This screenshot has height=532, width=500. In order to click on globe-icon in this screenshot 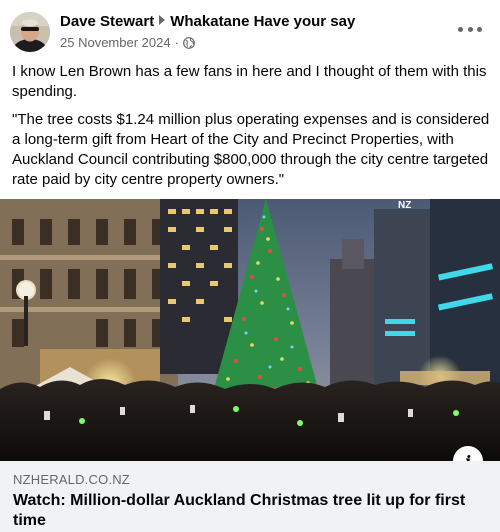, I will do `click(189, 42)`.